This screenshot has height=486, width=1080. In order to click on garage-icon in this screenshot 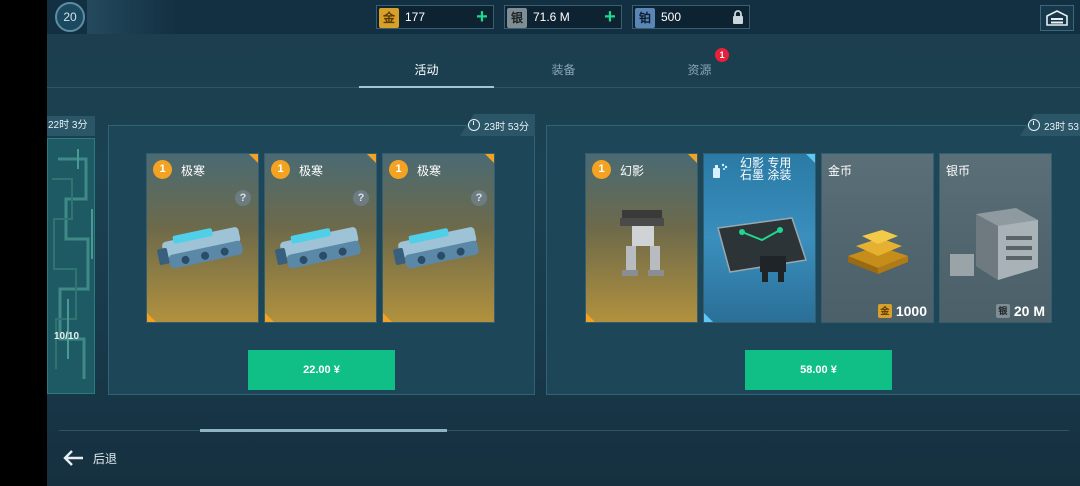, I will do `click(1057, 18)`.